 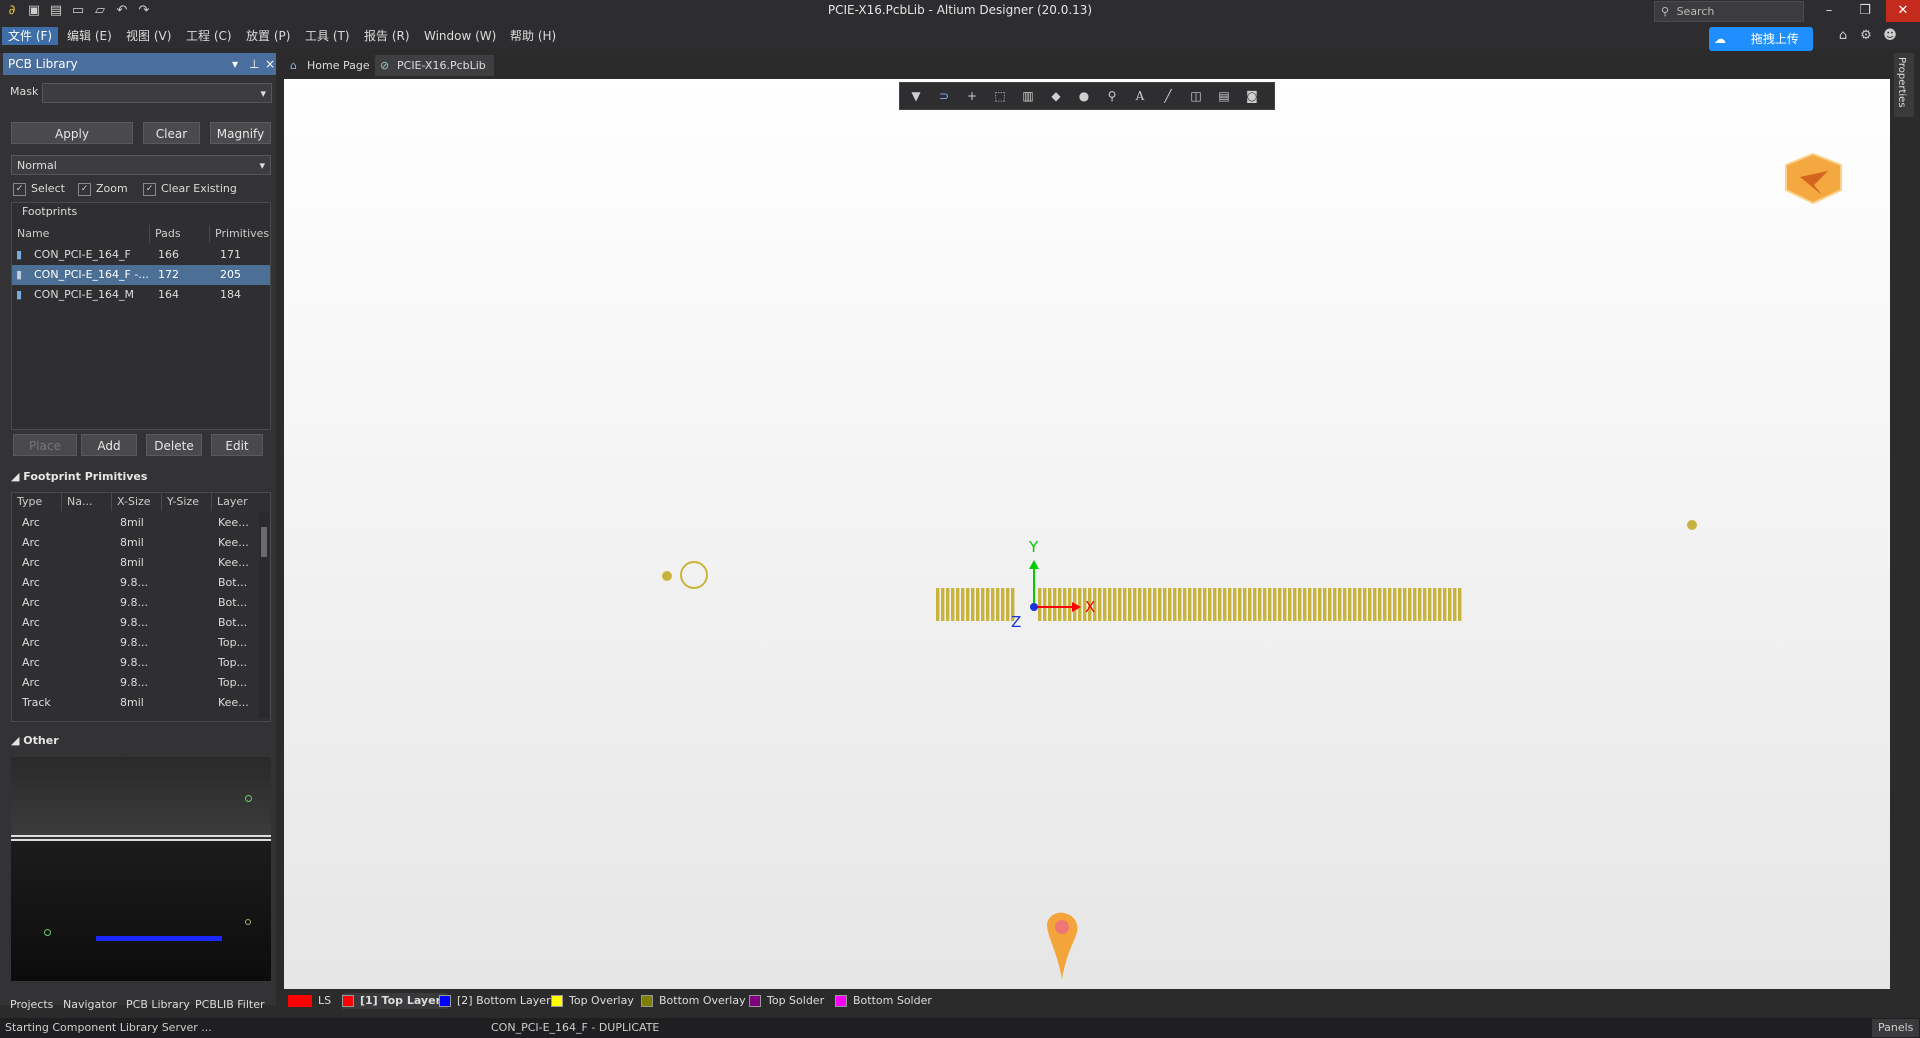 I want to click on footprint-row: ▮ CON_PCI-E_164_M 164 184, so click(x=141, y=295).